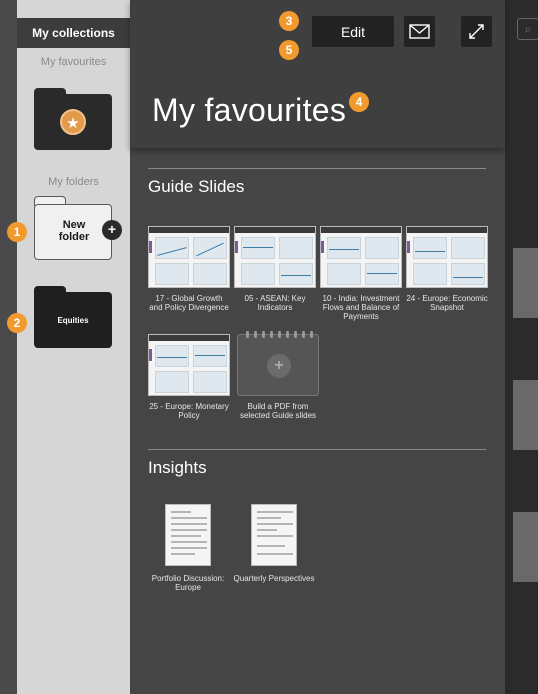 The image size is (538, 694). I want to click on guide-slide-card: 05 - ASEAN: Key Indicators, so click(275, 269).